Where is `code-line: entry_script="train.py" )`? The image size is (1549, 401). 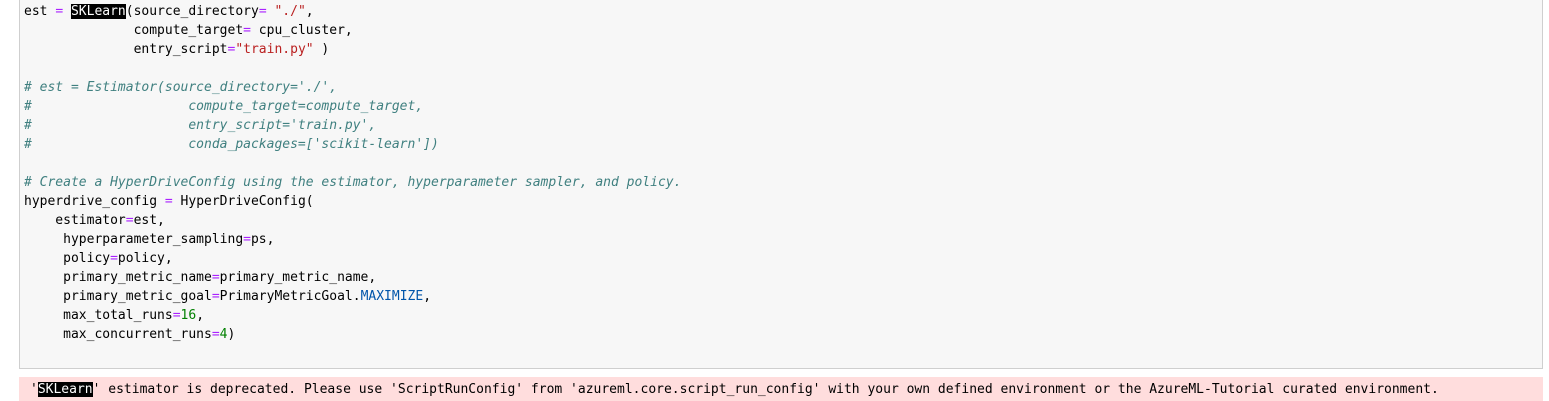 code-line: entry_script="train.py" ) is located at coordinates (352, 49).